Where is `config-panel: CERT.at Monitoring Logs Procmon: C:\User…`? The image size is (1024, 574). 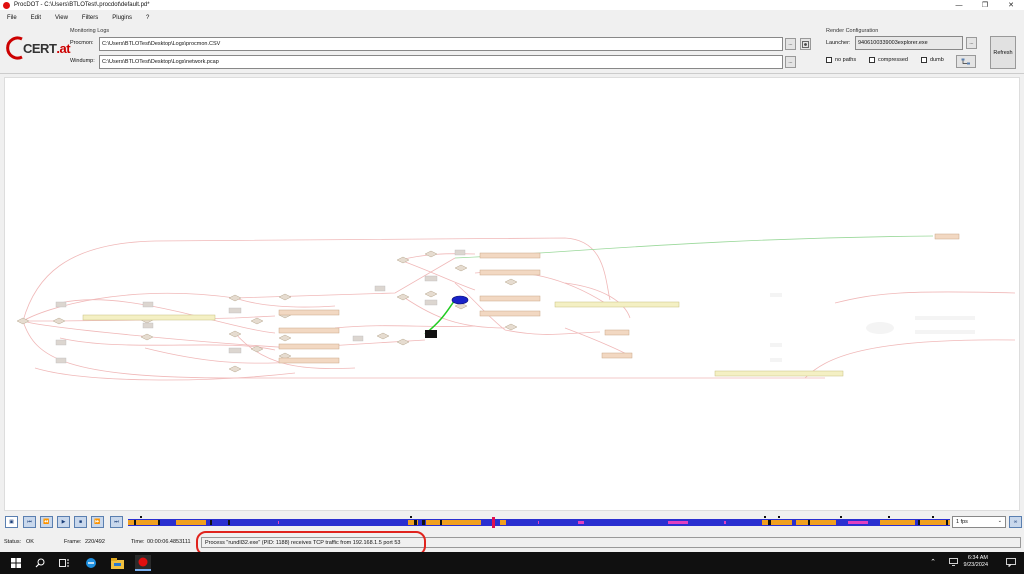 config-panel: CERT.at Monitoring Logs Procmon: C:\User… is located at coordinates (512, 49).